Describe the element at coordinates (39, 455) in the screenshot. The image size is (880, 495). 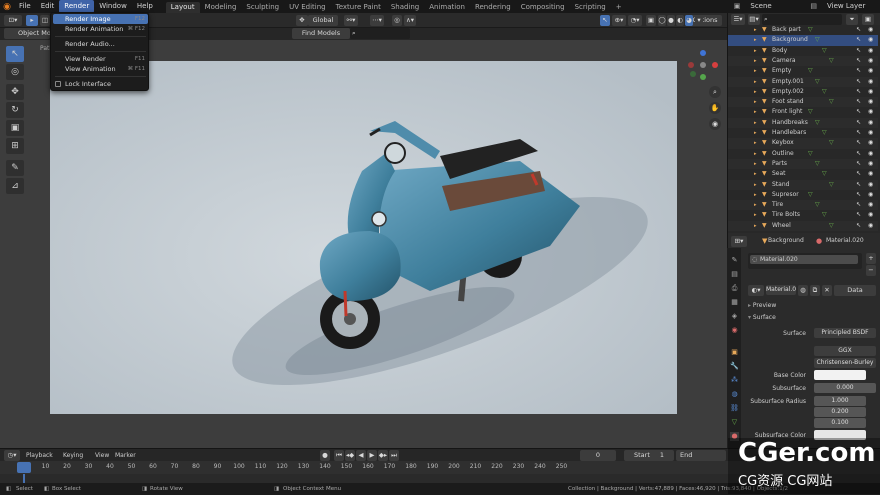
I see `playback-menu: Playback` at that location.